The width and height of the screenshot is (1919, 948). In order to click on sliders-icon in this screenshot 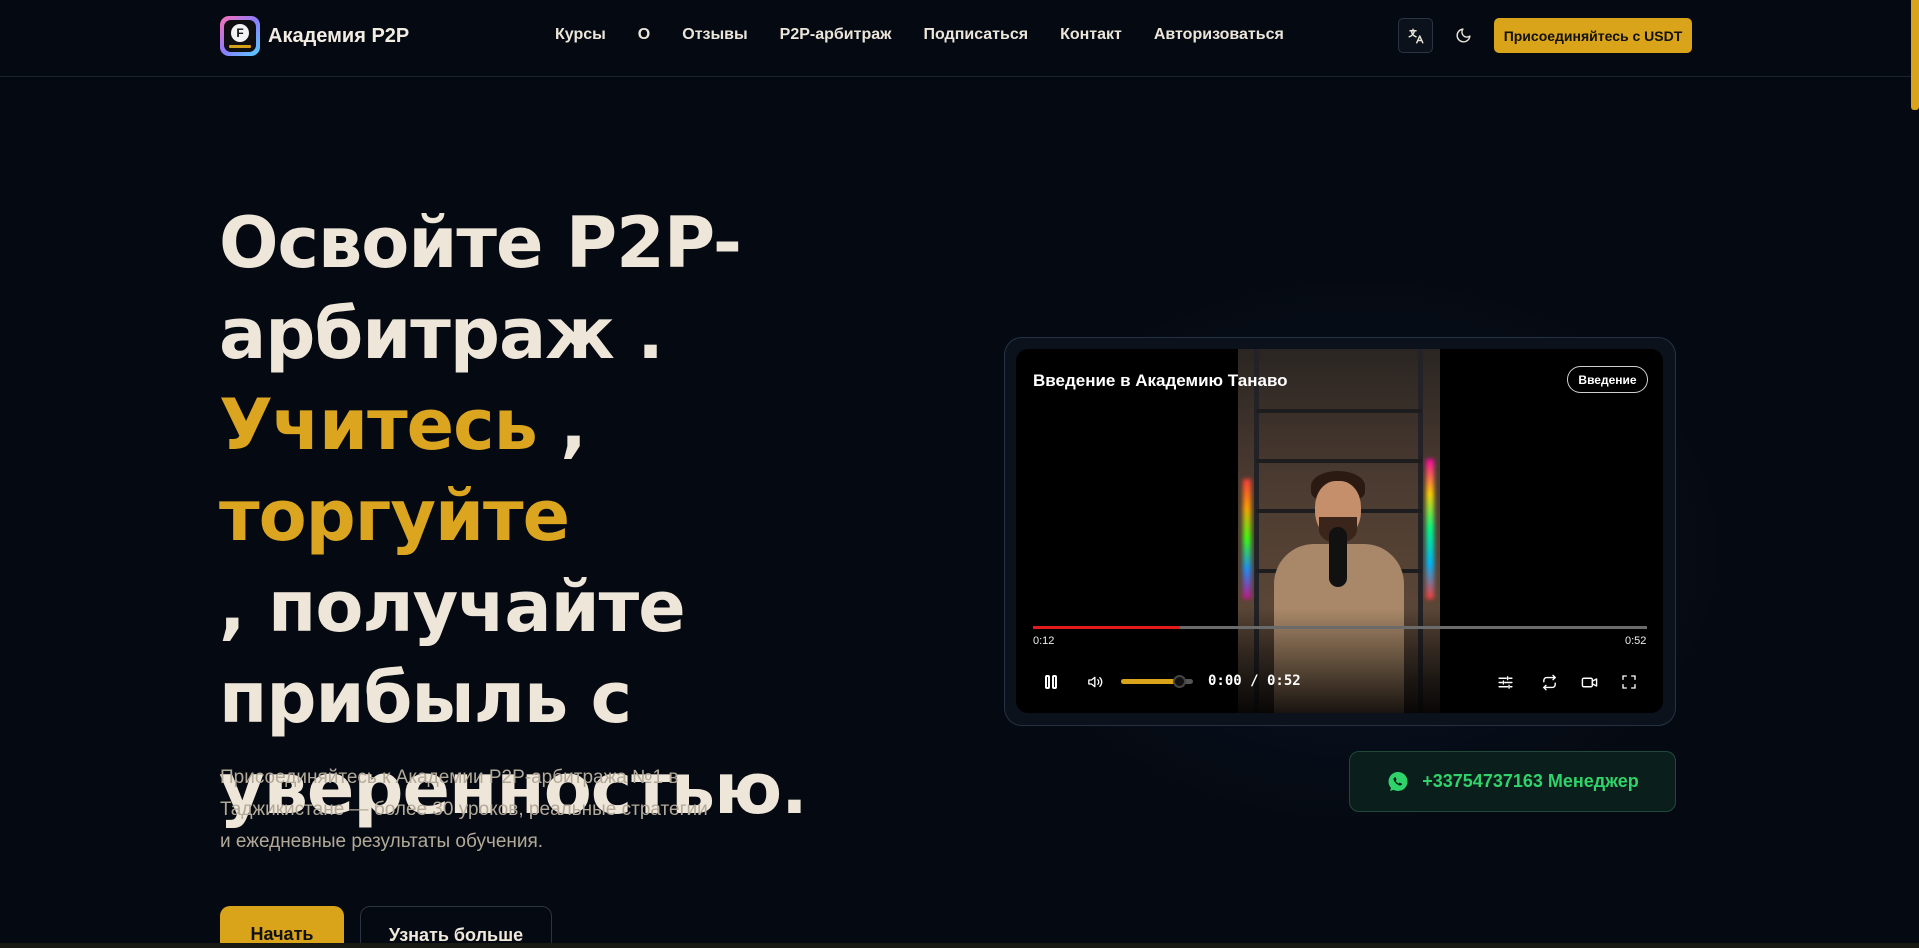, I will do `click(1505, 682)`.